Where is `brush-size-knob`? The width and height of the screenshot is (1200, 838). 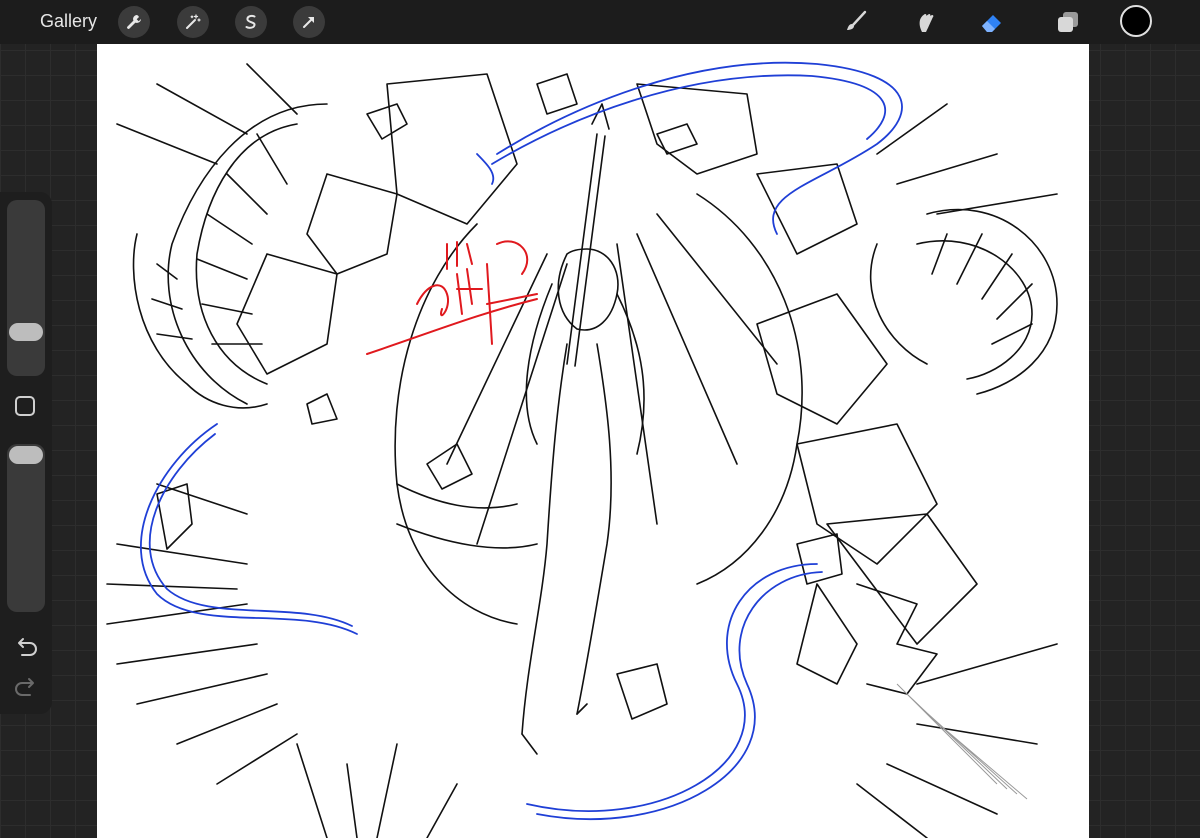 brush-size-knob is located at coordinates (26, 332).